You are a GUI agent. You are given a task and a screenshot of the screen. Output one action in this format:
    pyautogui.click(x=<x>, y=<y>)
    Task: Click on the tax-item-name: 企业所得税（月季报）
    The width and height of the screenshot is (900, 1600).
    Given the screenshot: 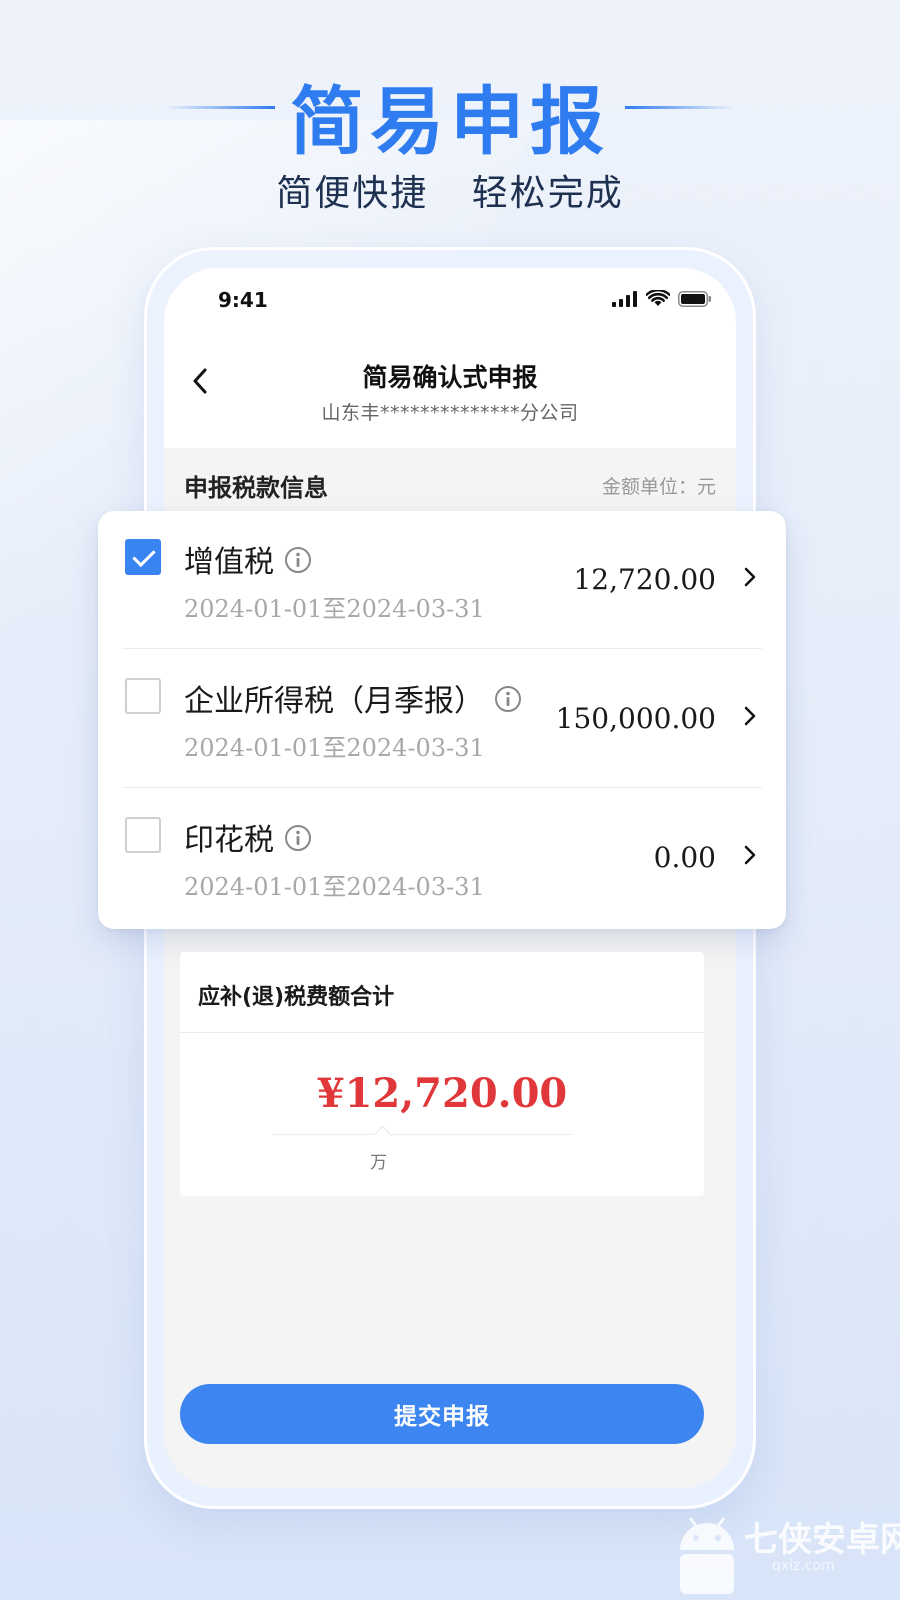 What is the action you would take?
    pyautogui.click(x=353, y=698)
    